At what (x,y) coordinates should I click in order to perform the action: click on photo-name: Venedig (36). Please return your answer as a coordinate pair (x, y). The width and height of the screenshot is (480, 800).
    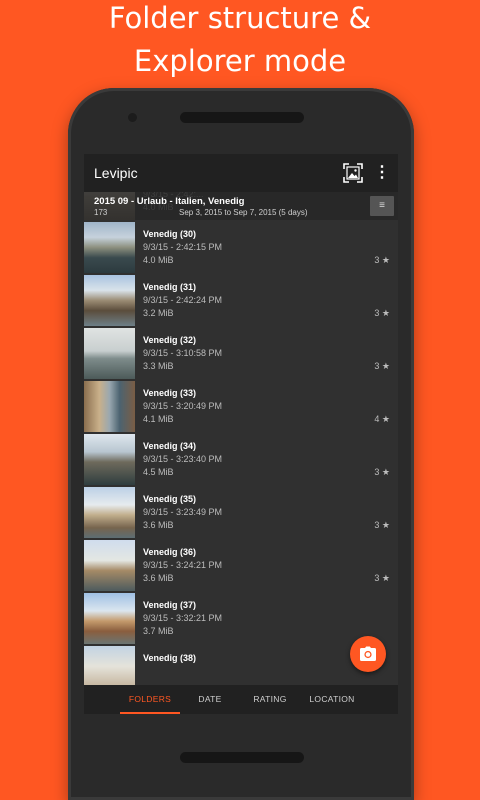
    Looking at the image, I should click on (170, 552).